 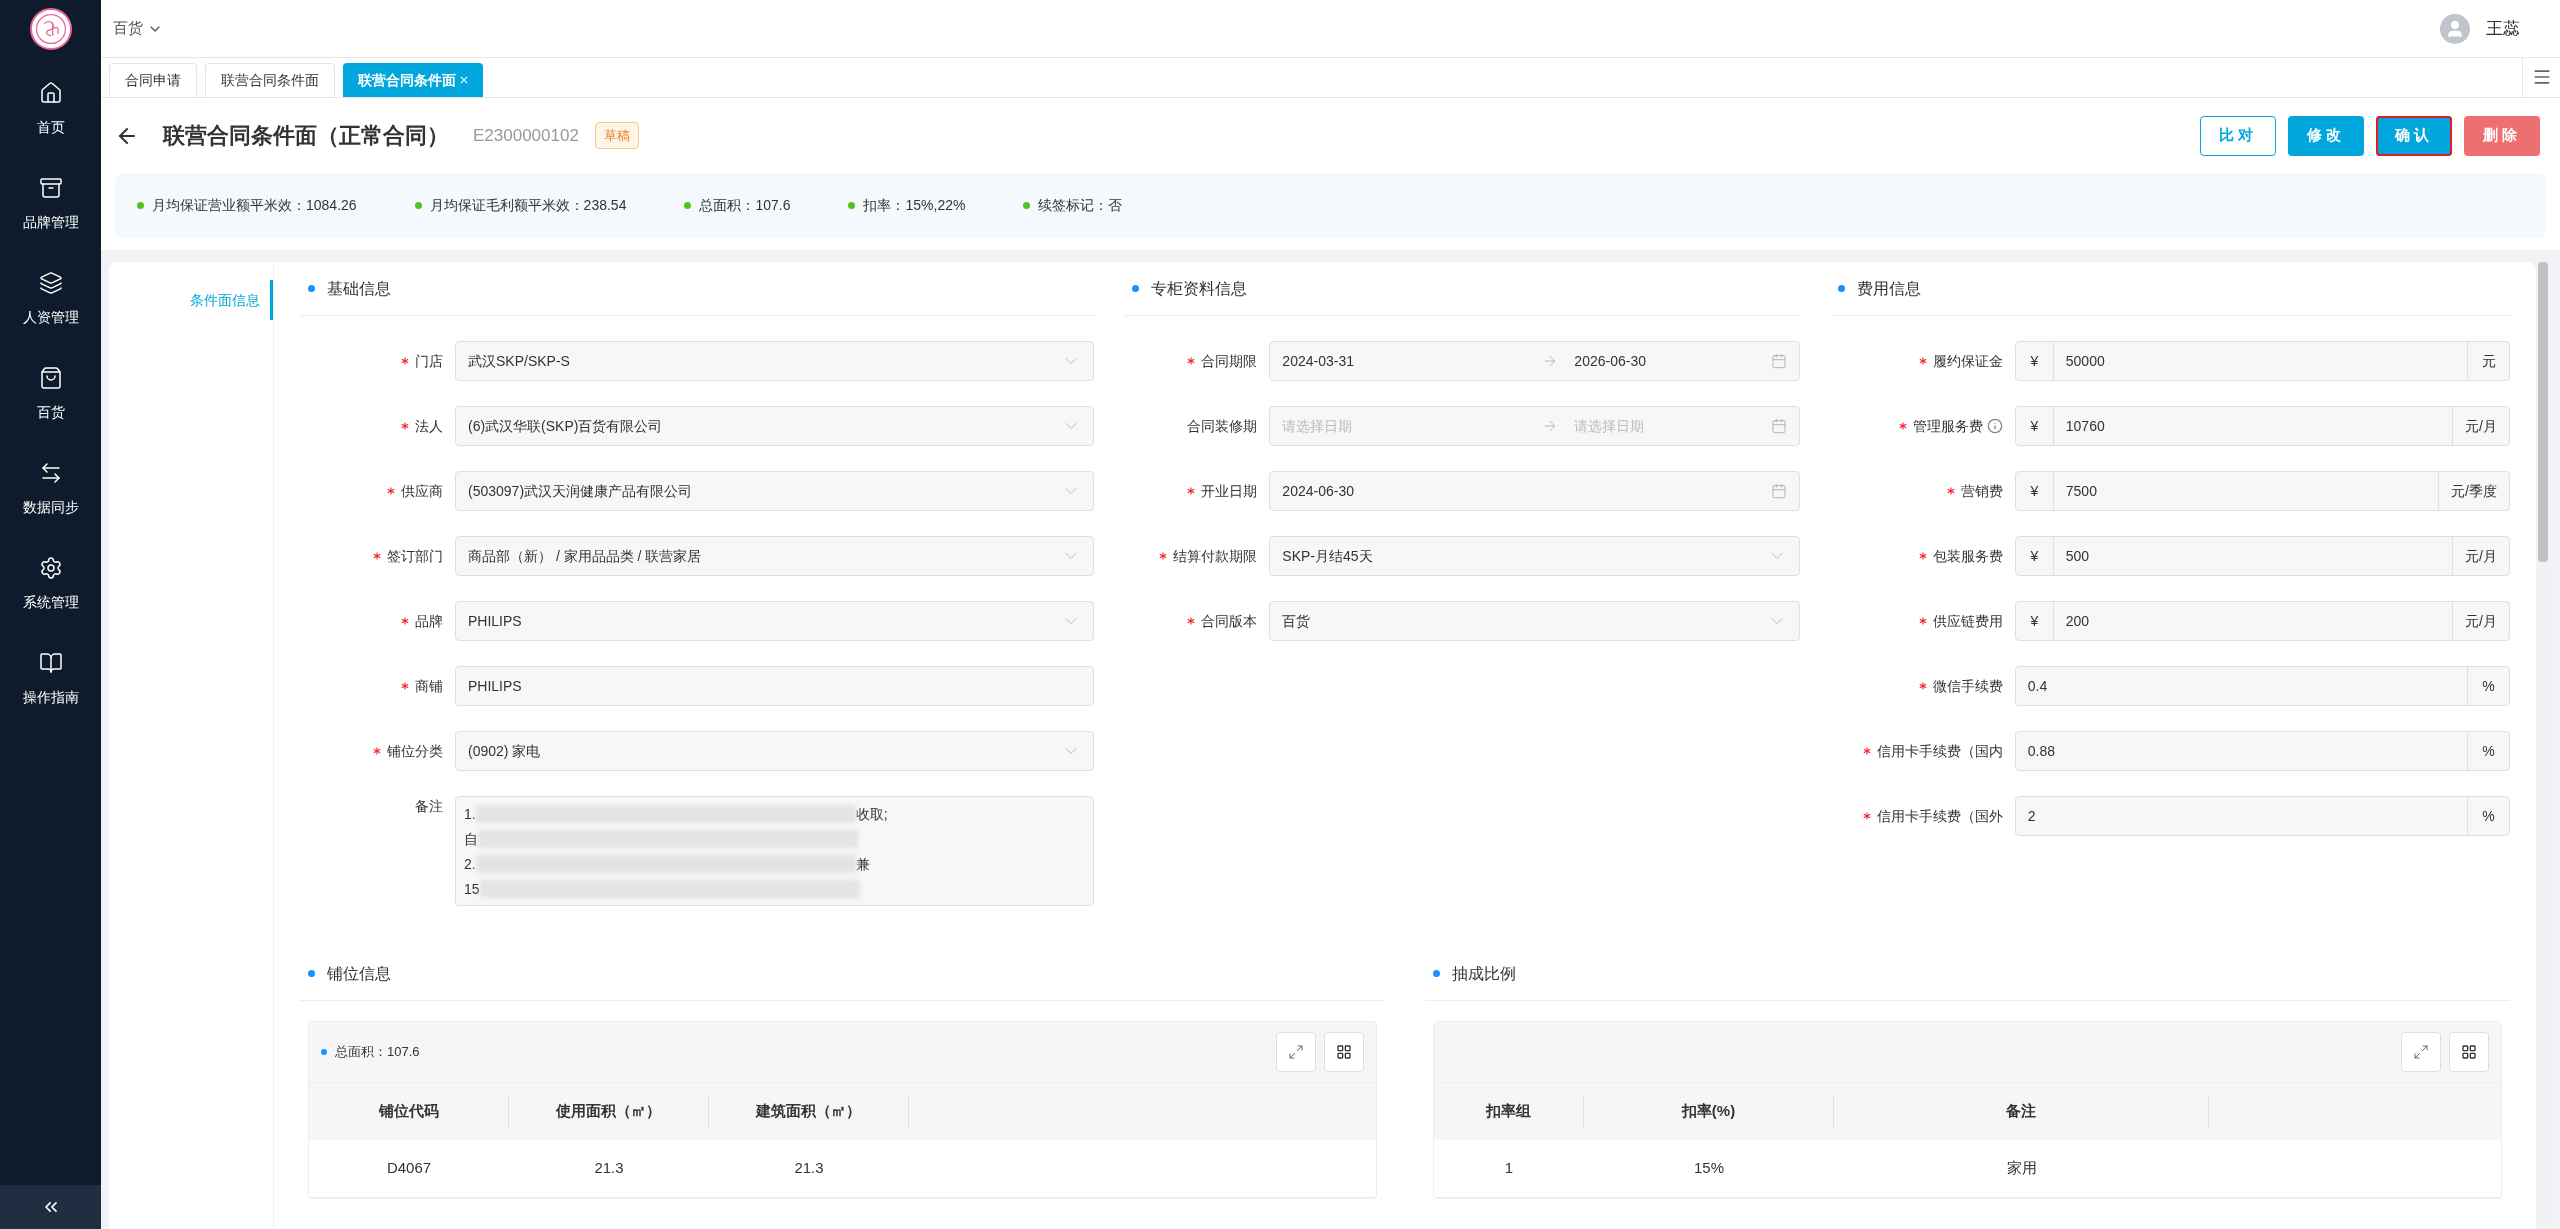 What do you see at coordinates (2262, 621) in the screenshot?
I see `amount-field: ¥ 200 元/月` at bounding box center [2262, 621].